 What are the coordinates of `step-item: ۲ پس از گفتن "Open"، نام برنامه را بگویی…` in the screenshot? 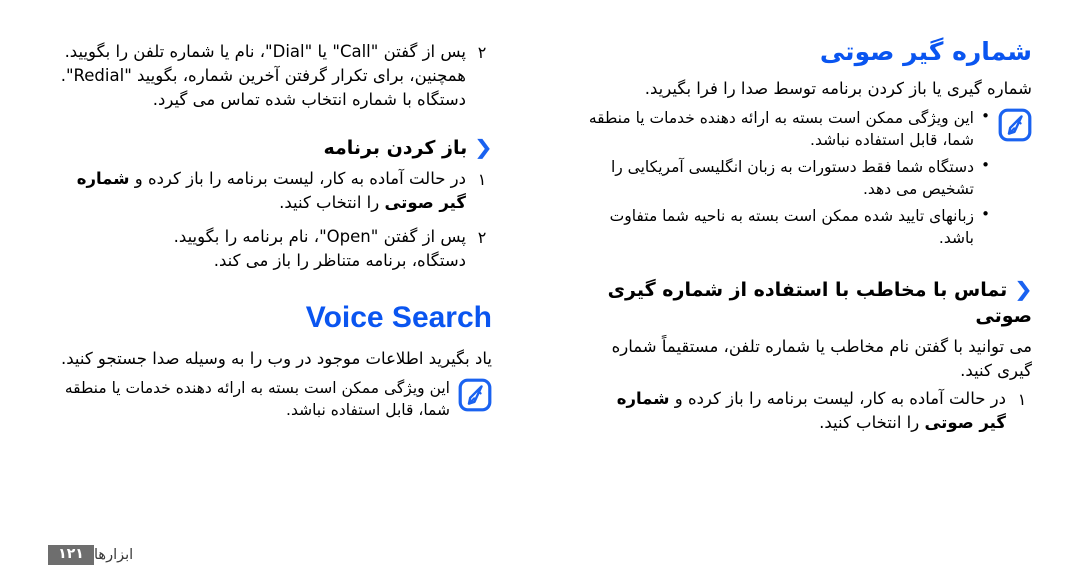 It's located at (270, 249).